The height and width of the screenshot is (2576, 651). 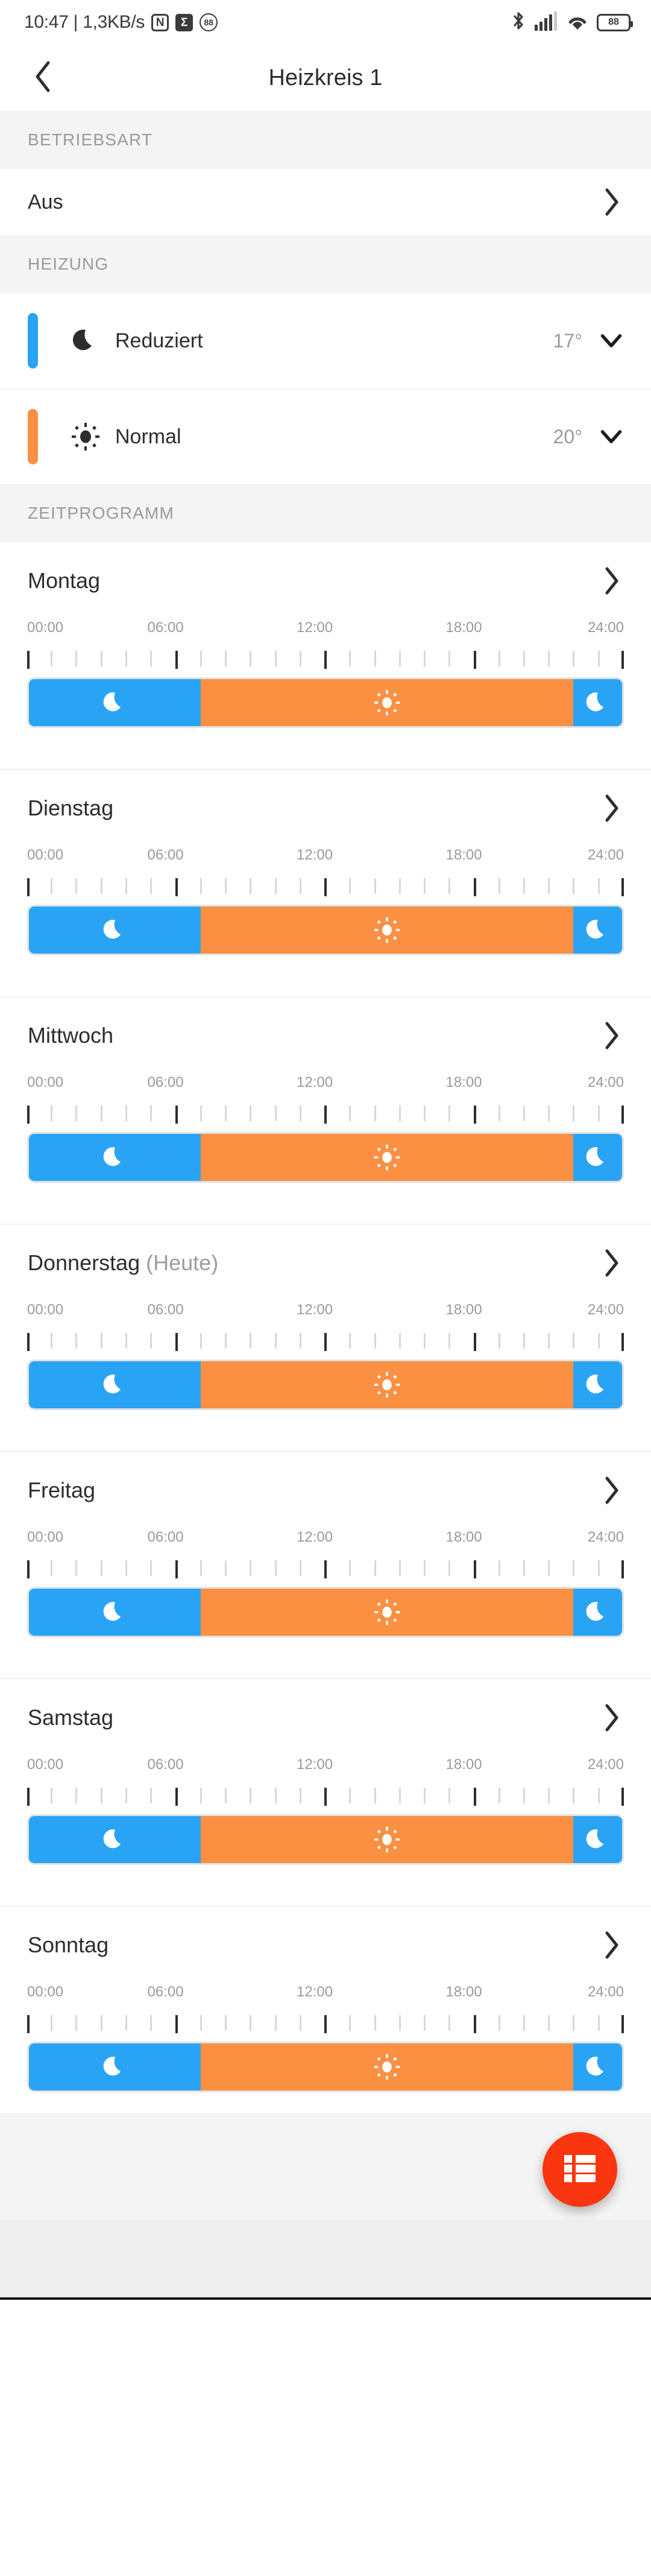 I want to click on moon-icon, so click(x=598, y=2067).